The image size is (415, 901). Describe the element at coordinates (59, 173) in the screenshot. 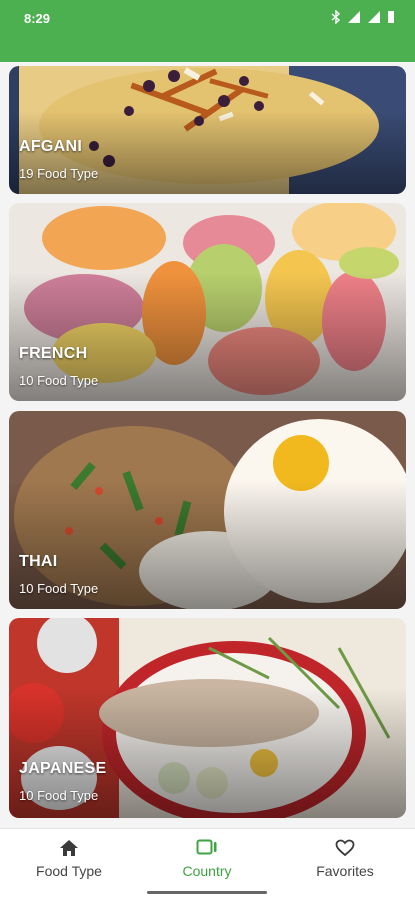

I see `food-type-count: 19 Food Type` at that location.